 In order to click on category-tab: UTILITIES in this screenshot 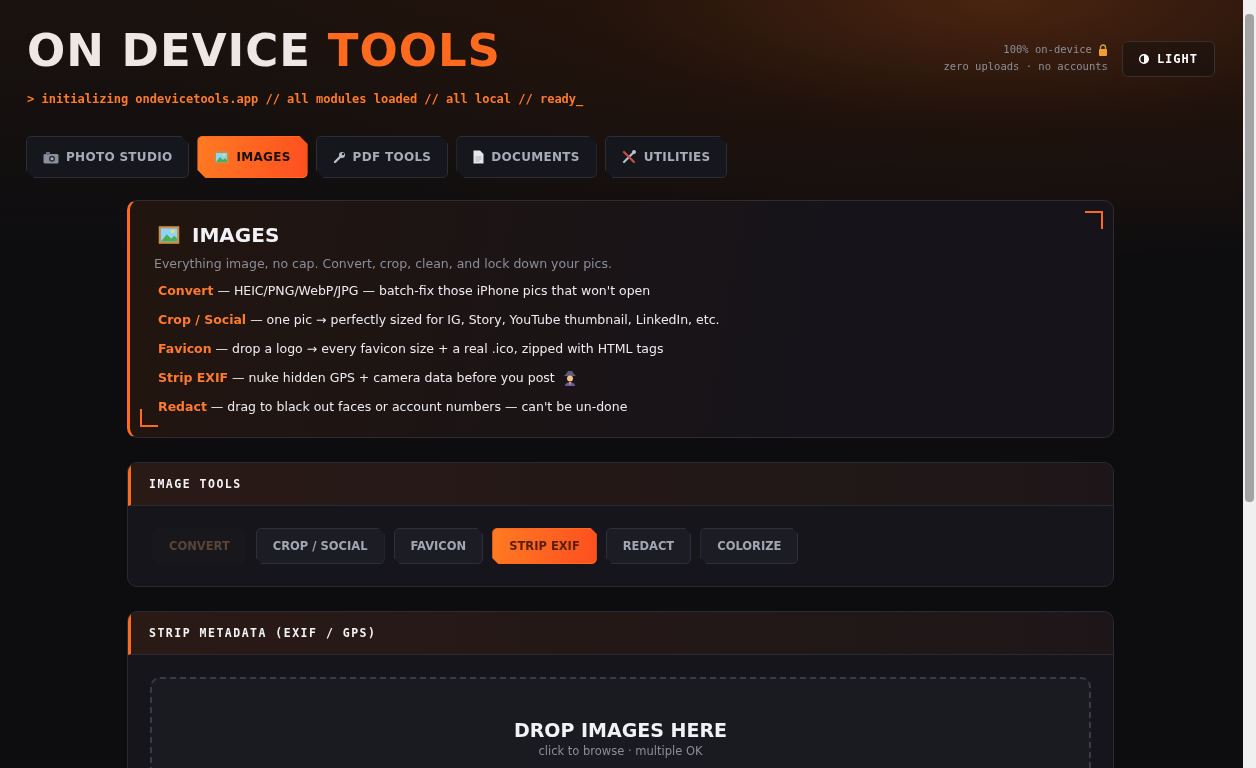, I will do `click(666, 157)`.